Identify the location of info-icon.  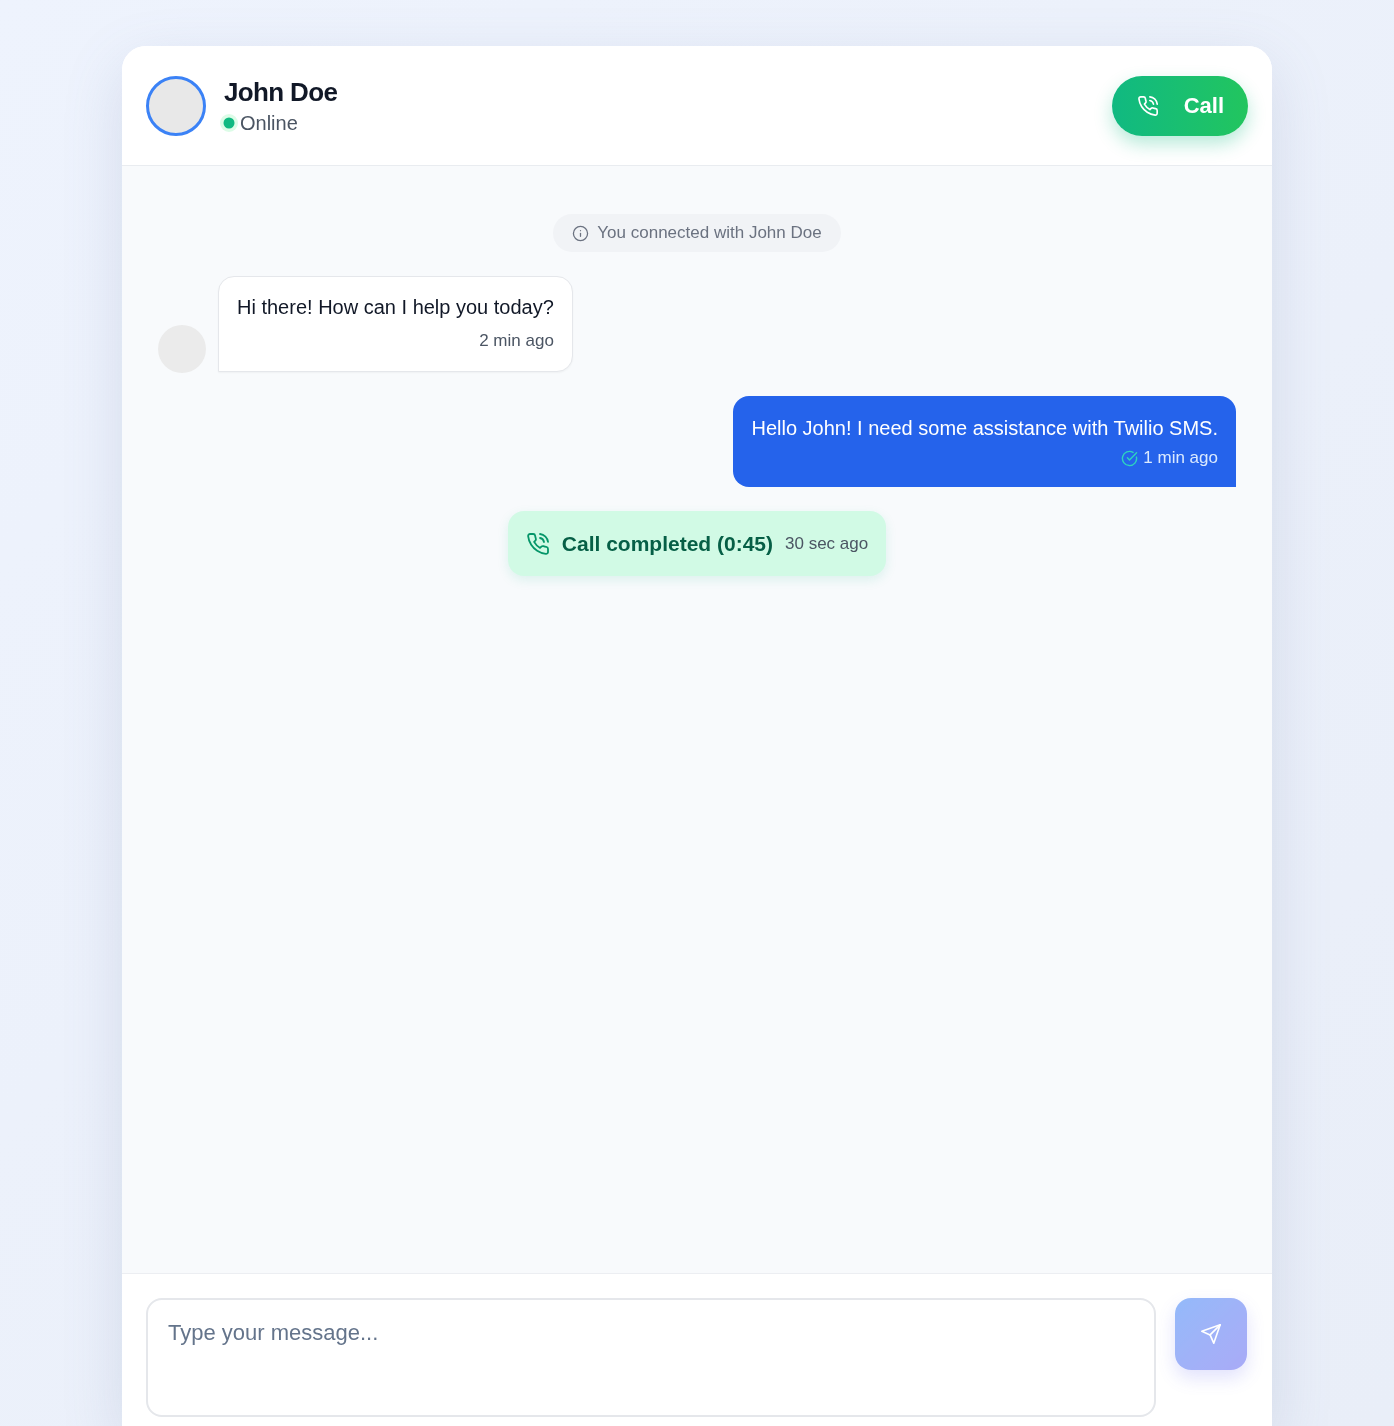
(581, 233).